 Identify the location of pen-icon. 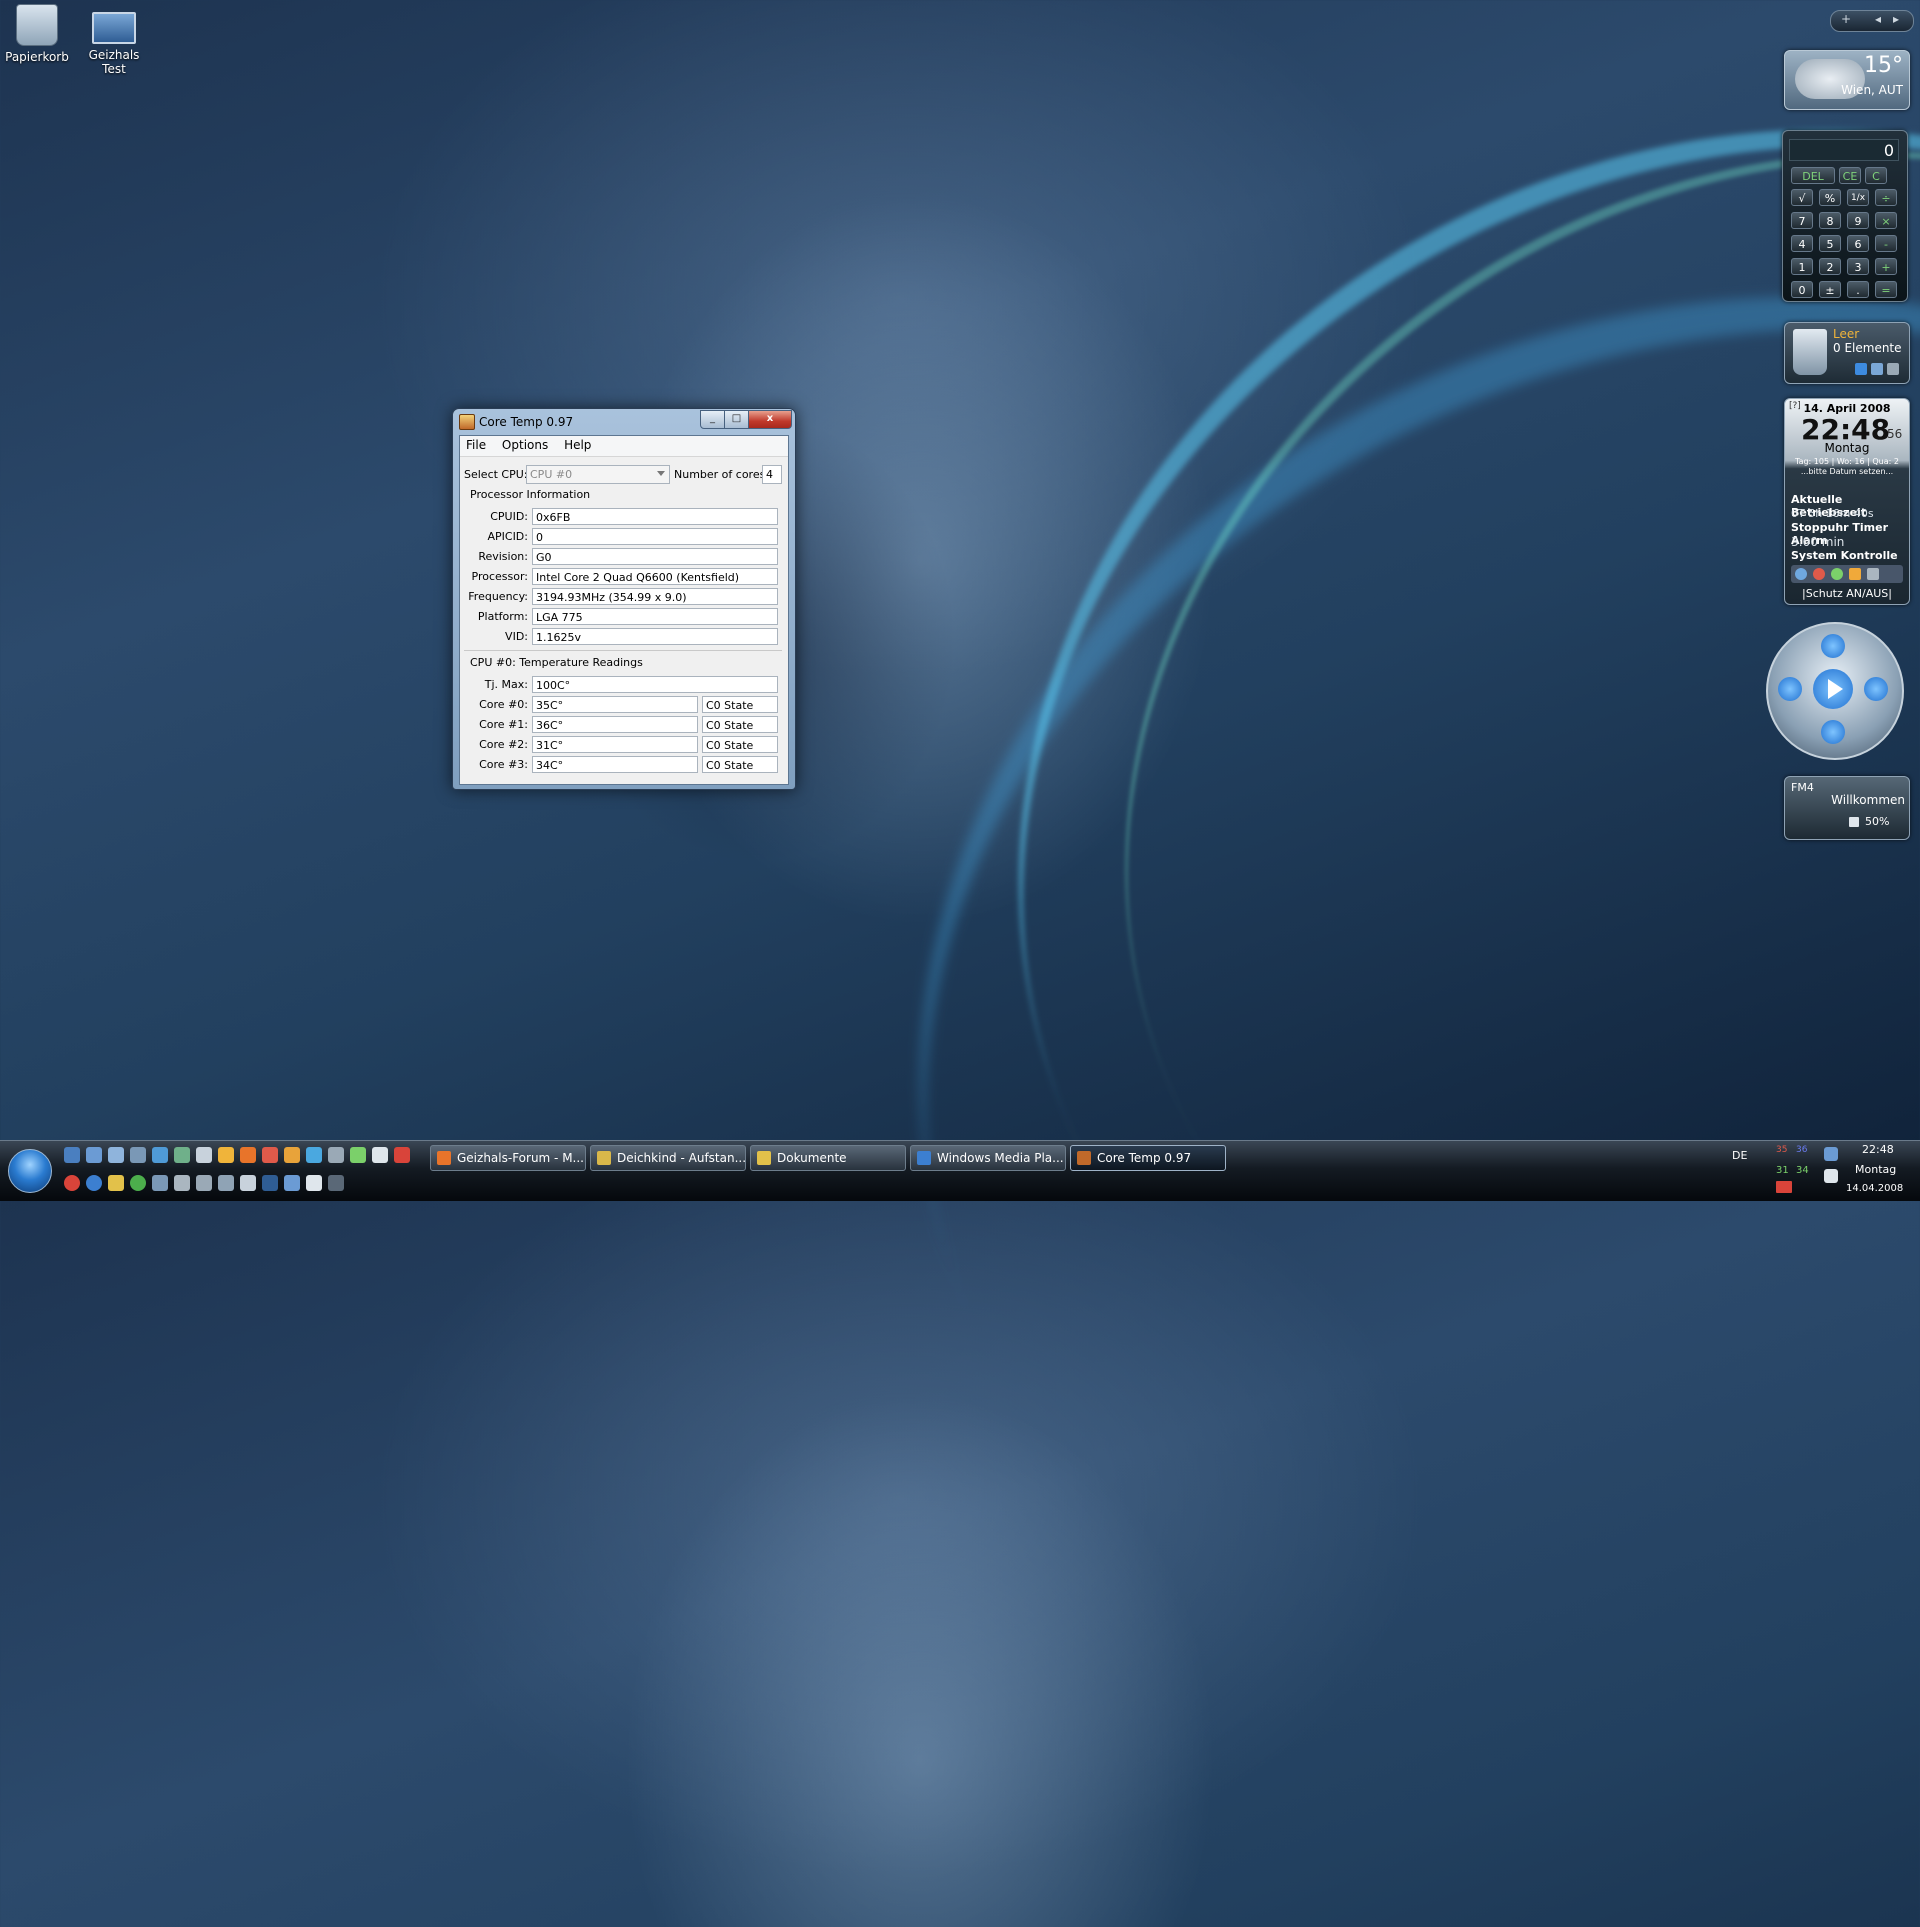
(314, 1183).